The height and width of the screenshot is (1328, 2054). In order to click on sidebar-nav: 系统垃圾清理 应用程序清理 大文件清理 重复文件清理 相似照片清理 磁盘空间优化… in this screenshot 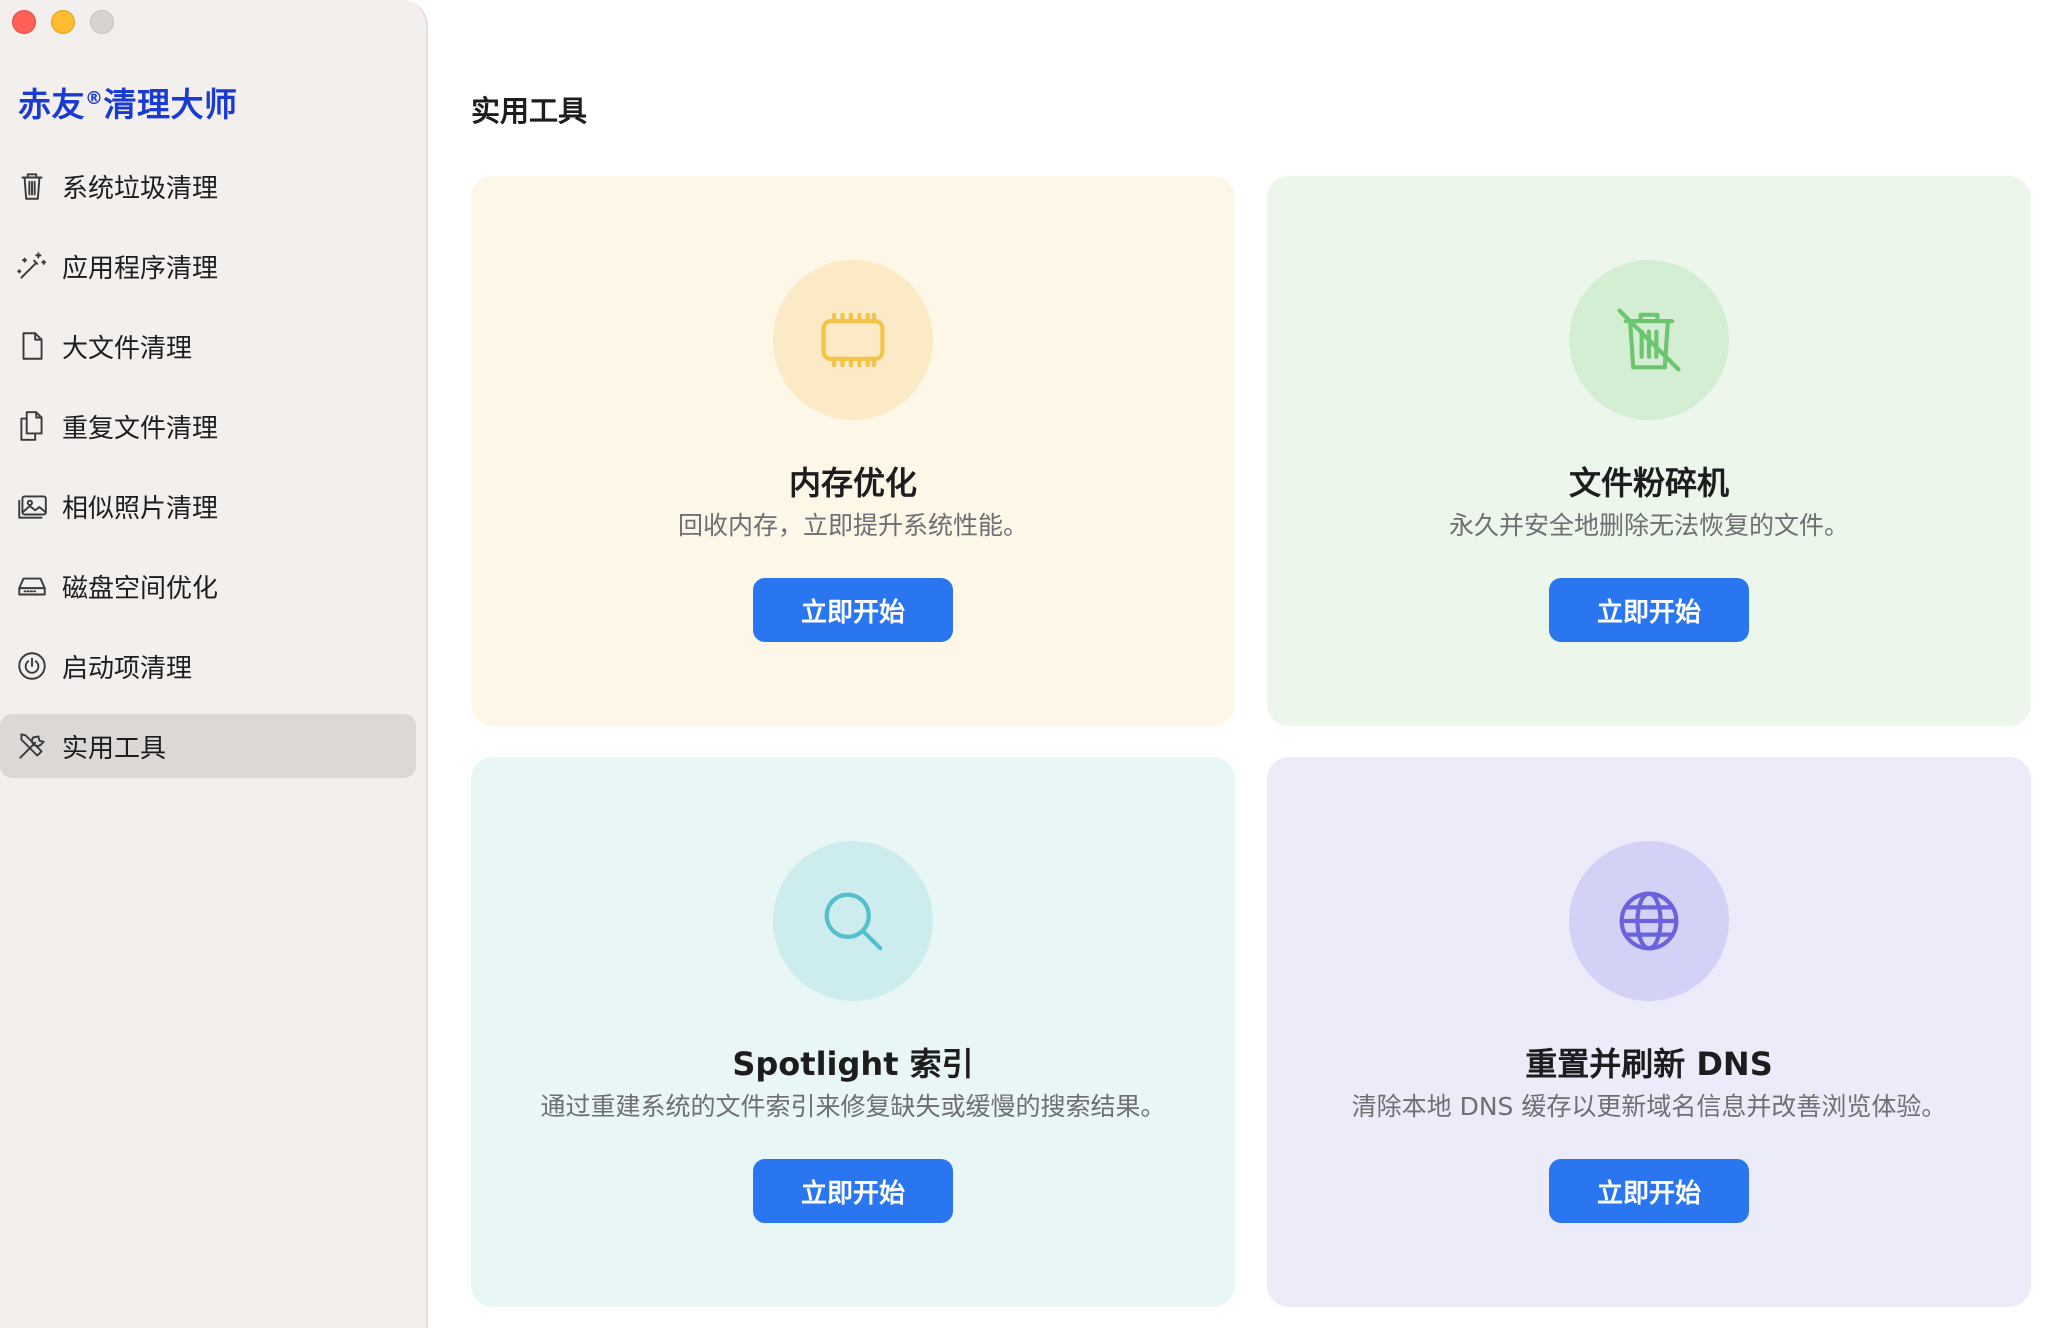, I will do `click(214, 474)`.